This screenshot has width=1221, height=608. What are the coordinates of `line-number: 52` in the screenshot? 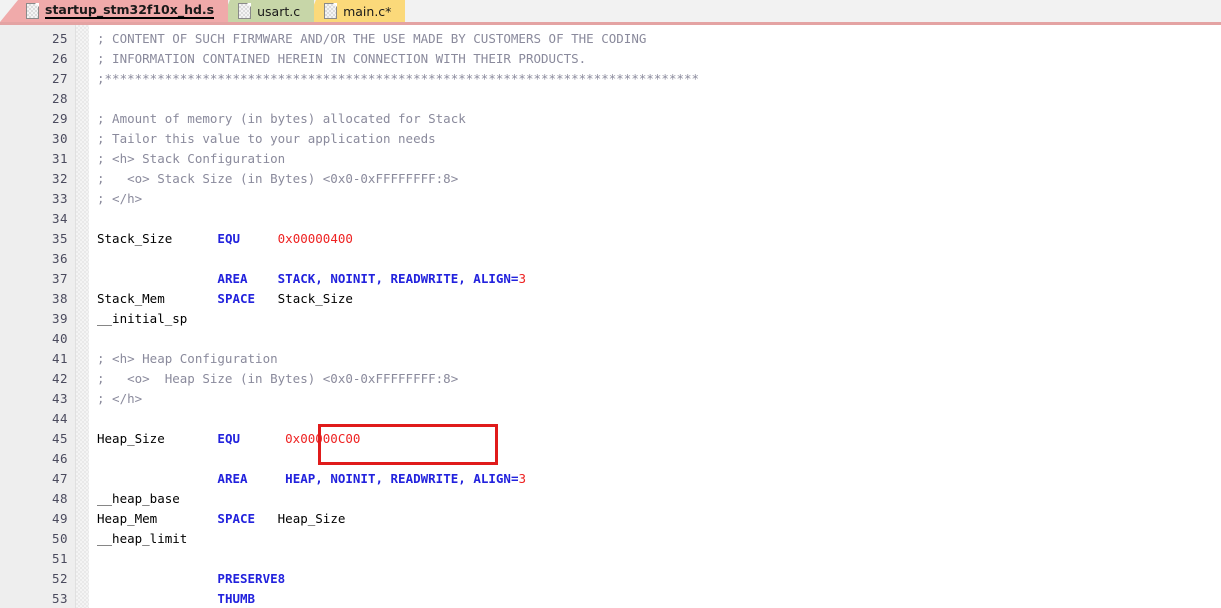 It's located at (59, 578).